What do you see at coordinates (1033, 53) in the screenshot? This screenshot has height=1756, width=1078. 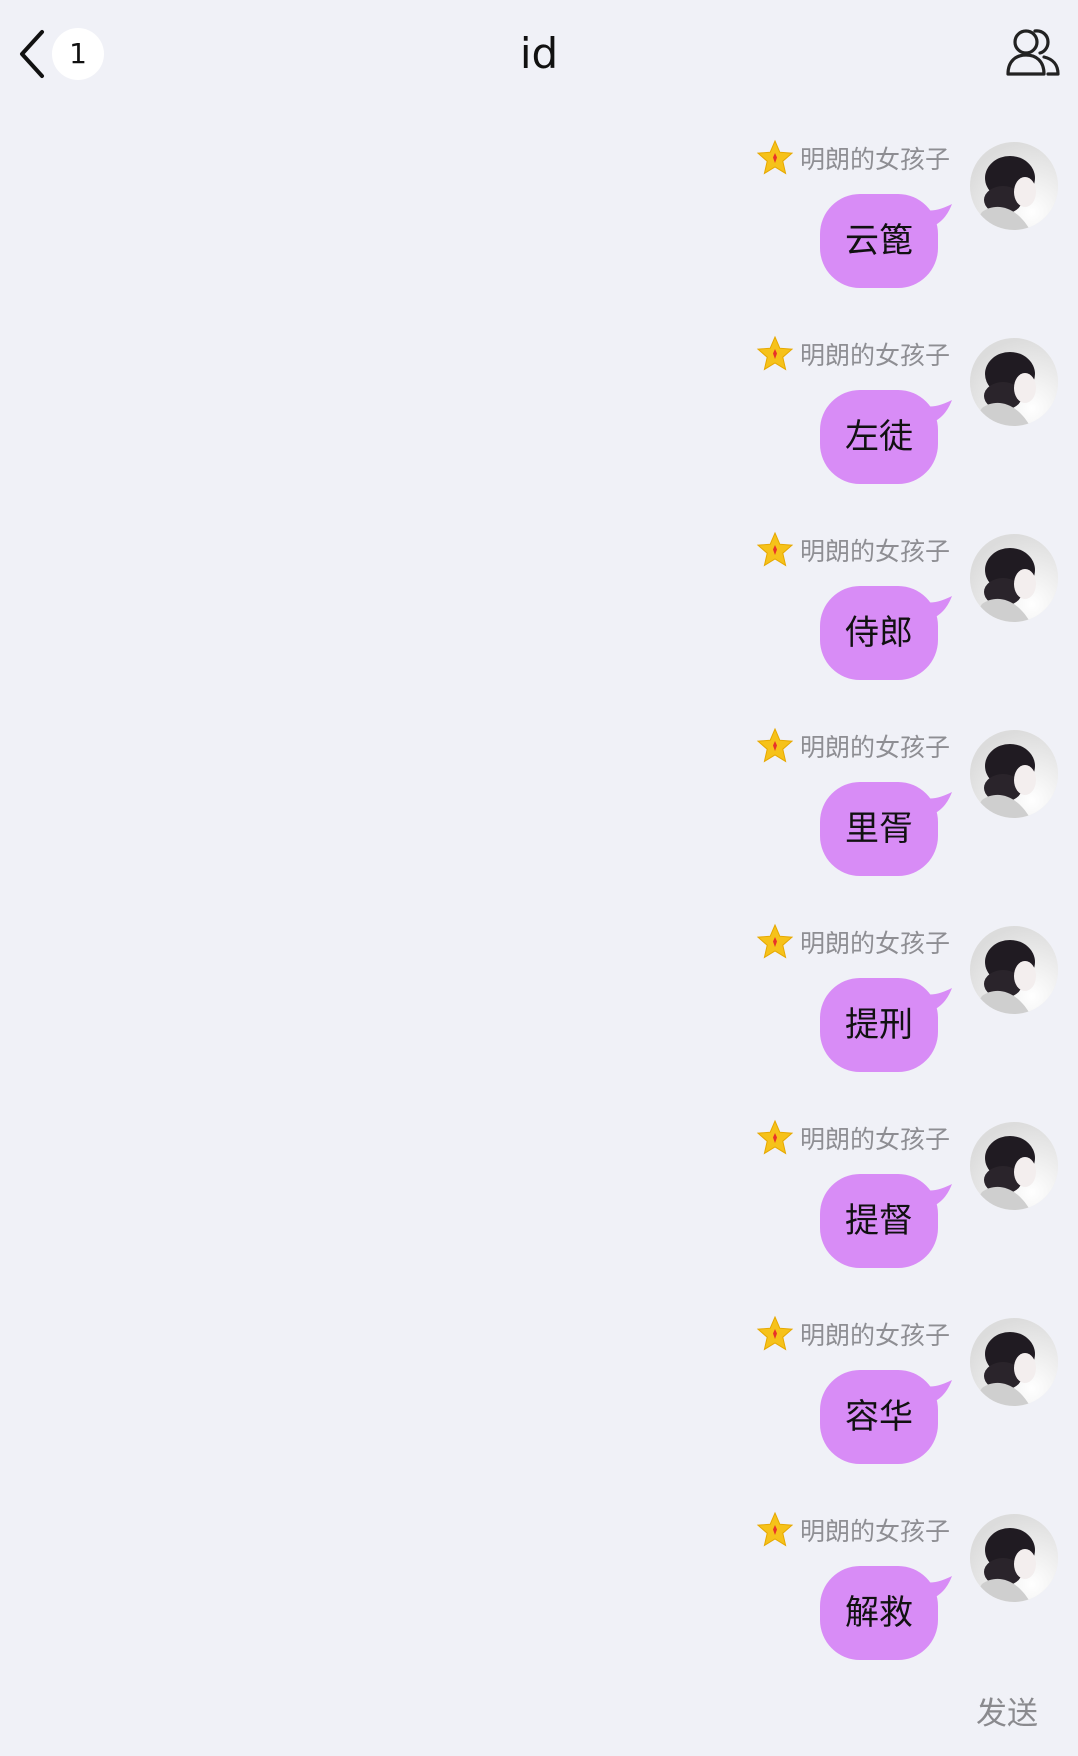 I see `group-members-icon` at bounding box center [1033, 53].